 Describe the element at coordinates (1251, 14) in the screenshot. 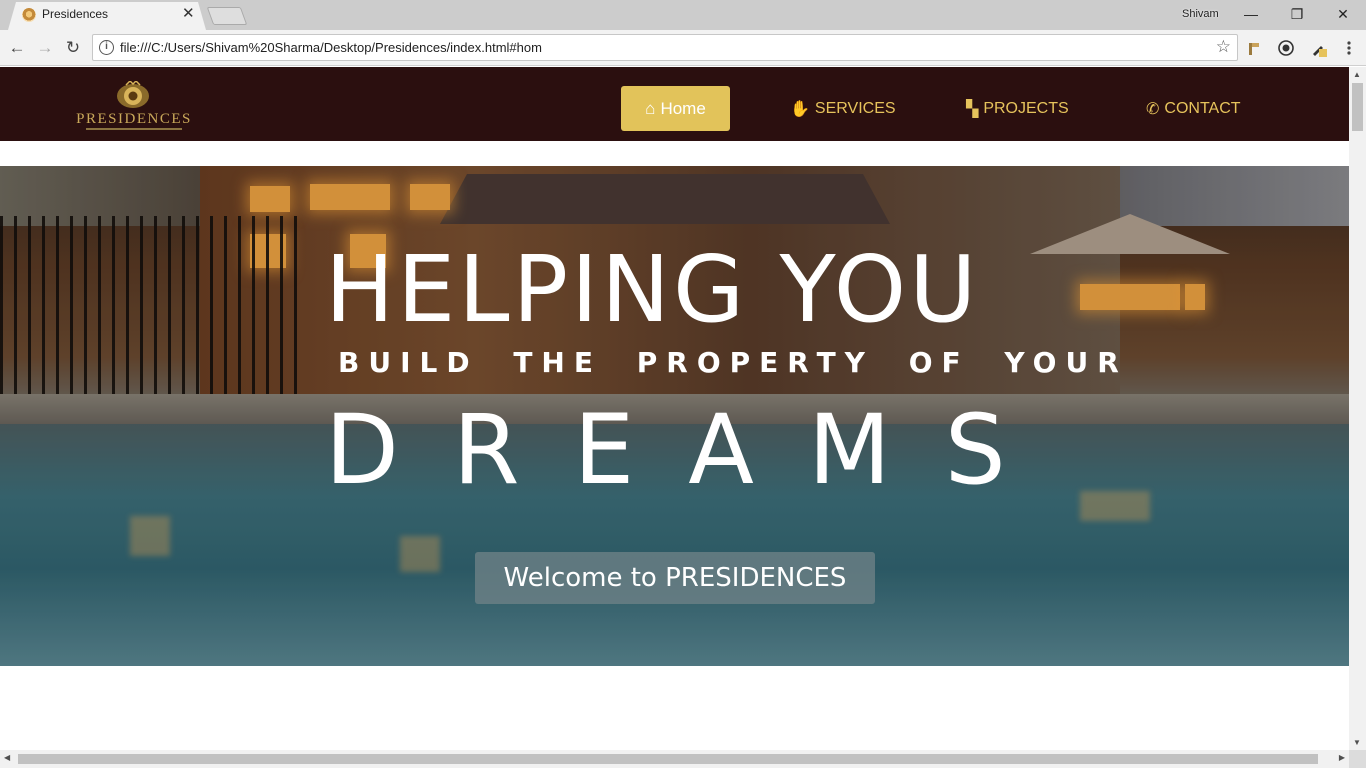

I see `minimize-icon: —` at that location.